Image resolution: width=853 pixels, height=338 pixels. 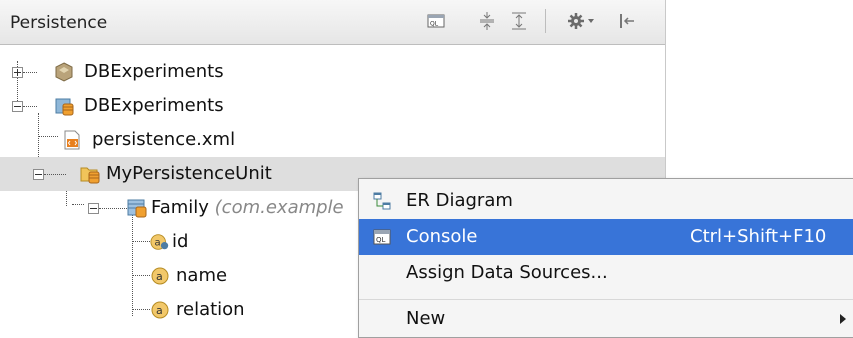 I want to click on panel-title: Persistence, so click(x=59, y=23).